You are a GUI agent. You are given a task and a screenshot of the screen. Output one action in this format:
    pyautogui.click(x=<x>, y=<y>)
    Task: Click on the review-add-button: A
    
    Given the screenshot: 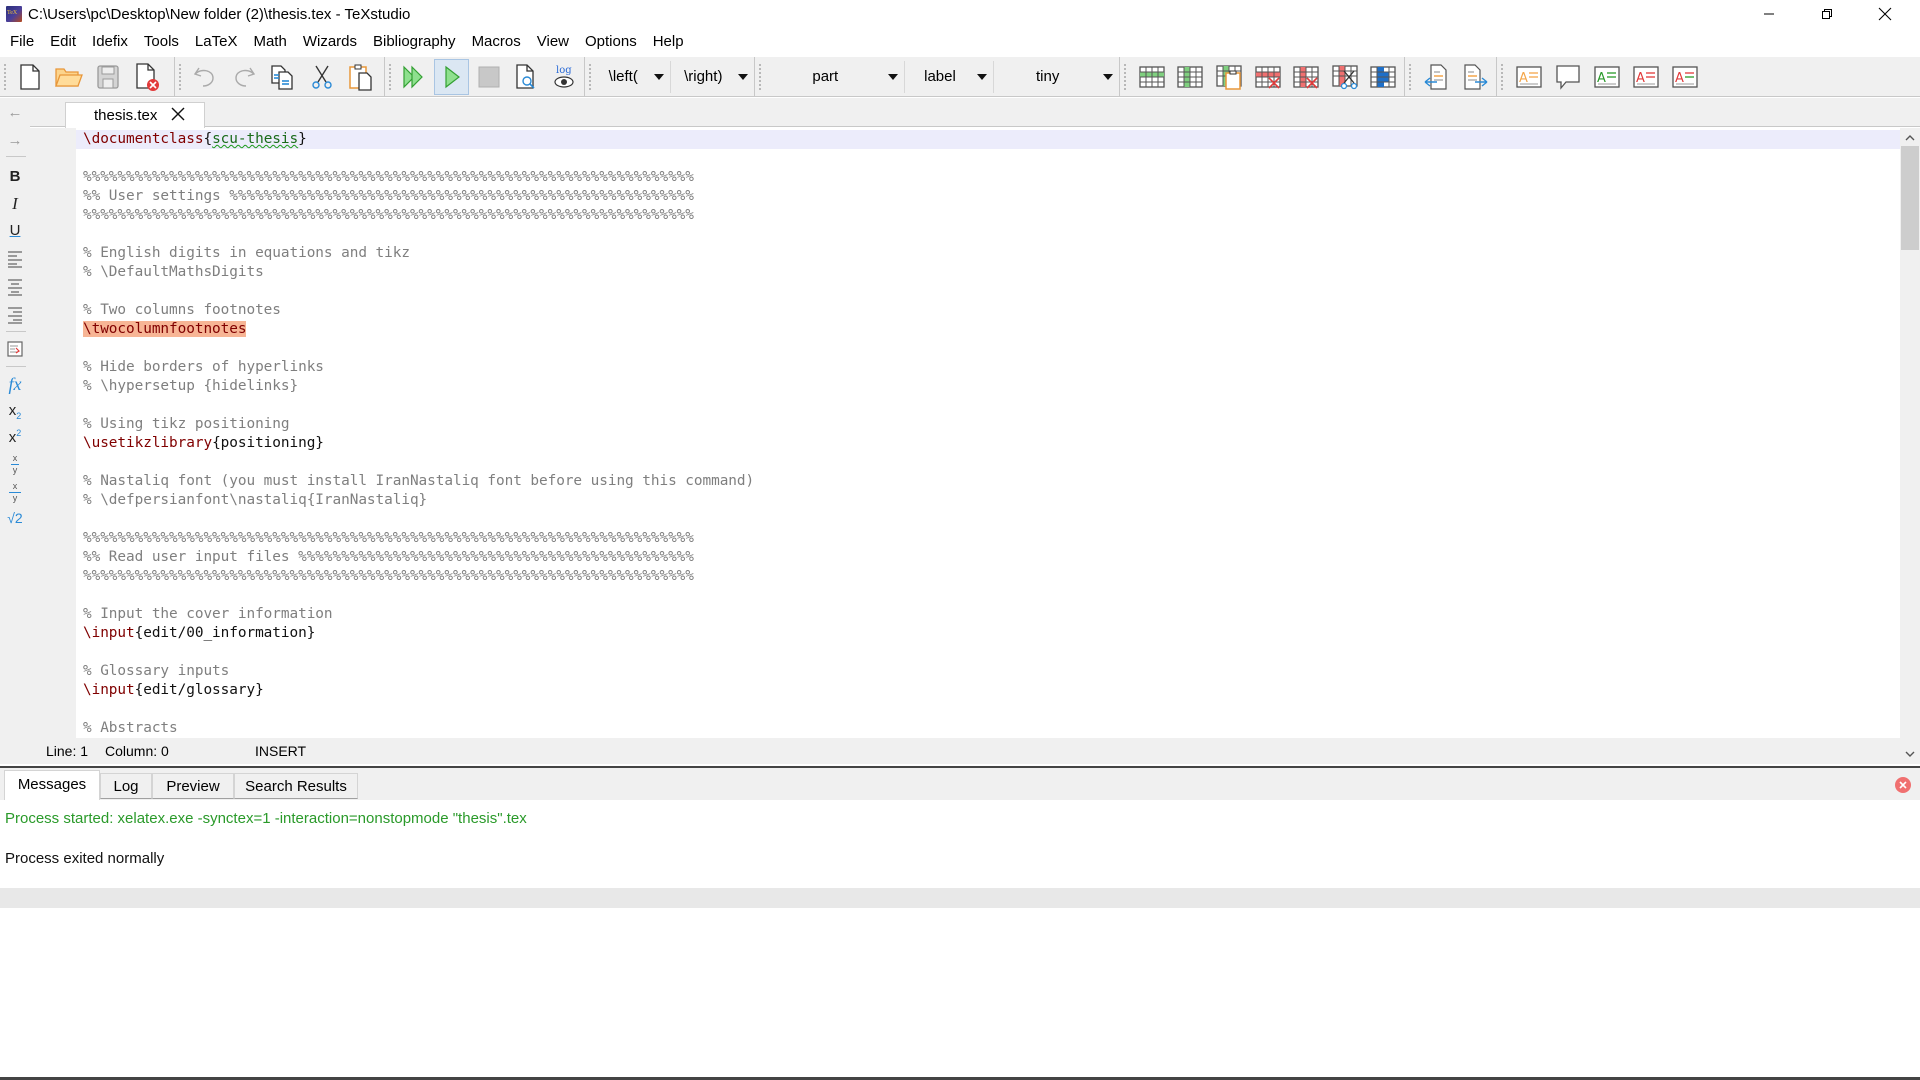 What is the action you would take?
    pyautogui.click(x=1607, y=77)
    